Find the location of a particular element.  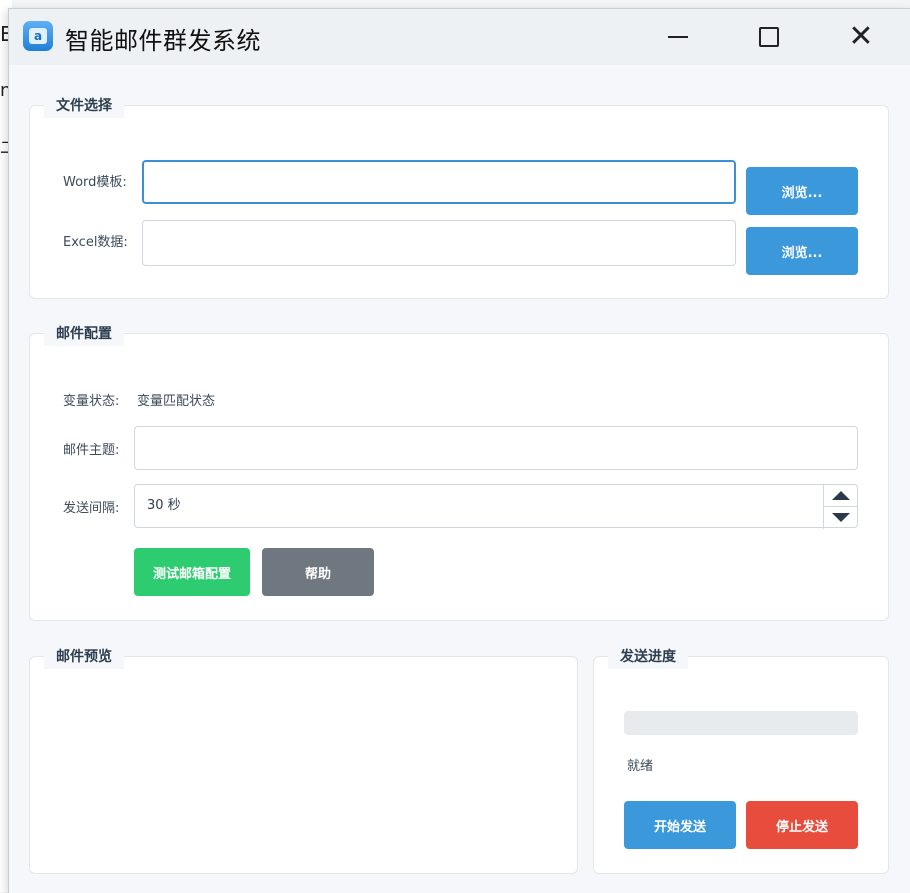

interval-label: 发送间隔: is located at coordinates (91, 508).